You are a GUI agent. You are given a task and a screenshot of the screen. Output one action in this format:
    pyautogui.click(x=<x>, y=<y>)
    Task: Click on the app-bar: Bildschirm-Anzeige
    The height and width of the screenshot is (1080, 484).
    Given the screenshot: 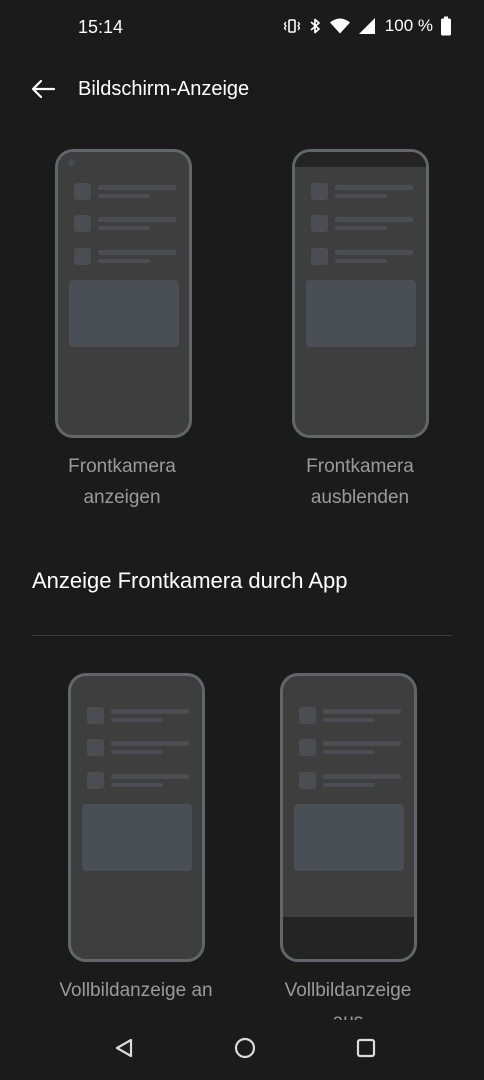 What is the action you would take?
    pyautogui.click(x=242, y=90)
    